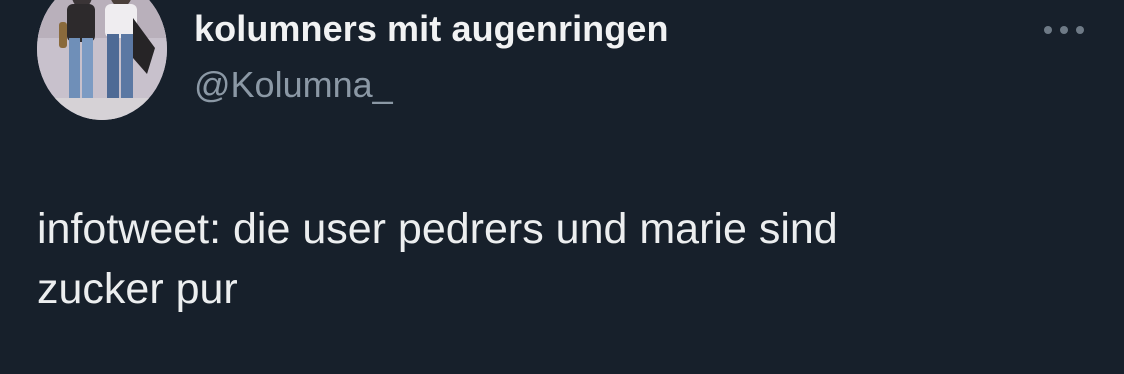 This screenshot has height=374, width=1124. I want to click on avatar, so click(102, 60).